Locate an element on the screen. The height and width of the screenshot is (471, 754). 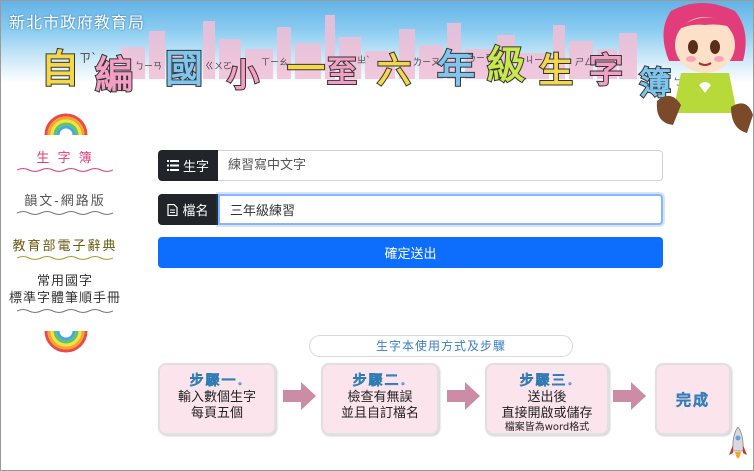
title-char: 字 is located at coordinates (606, 71).